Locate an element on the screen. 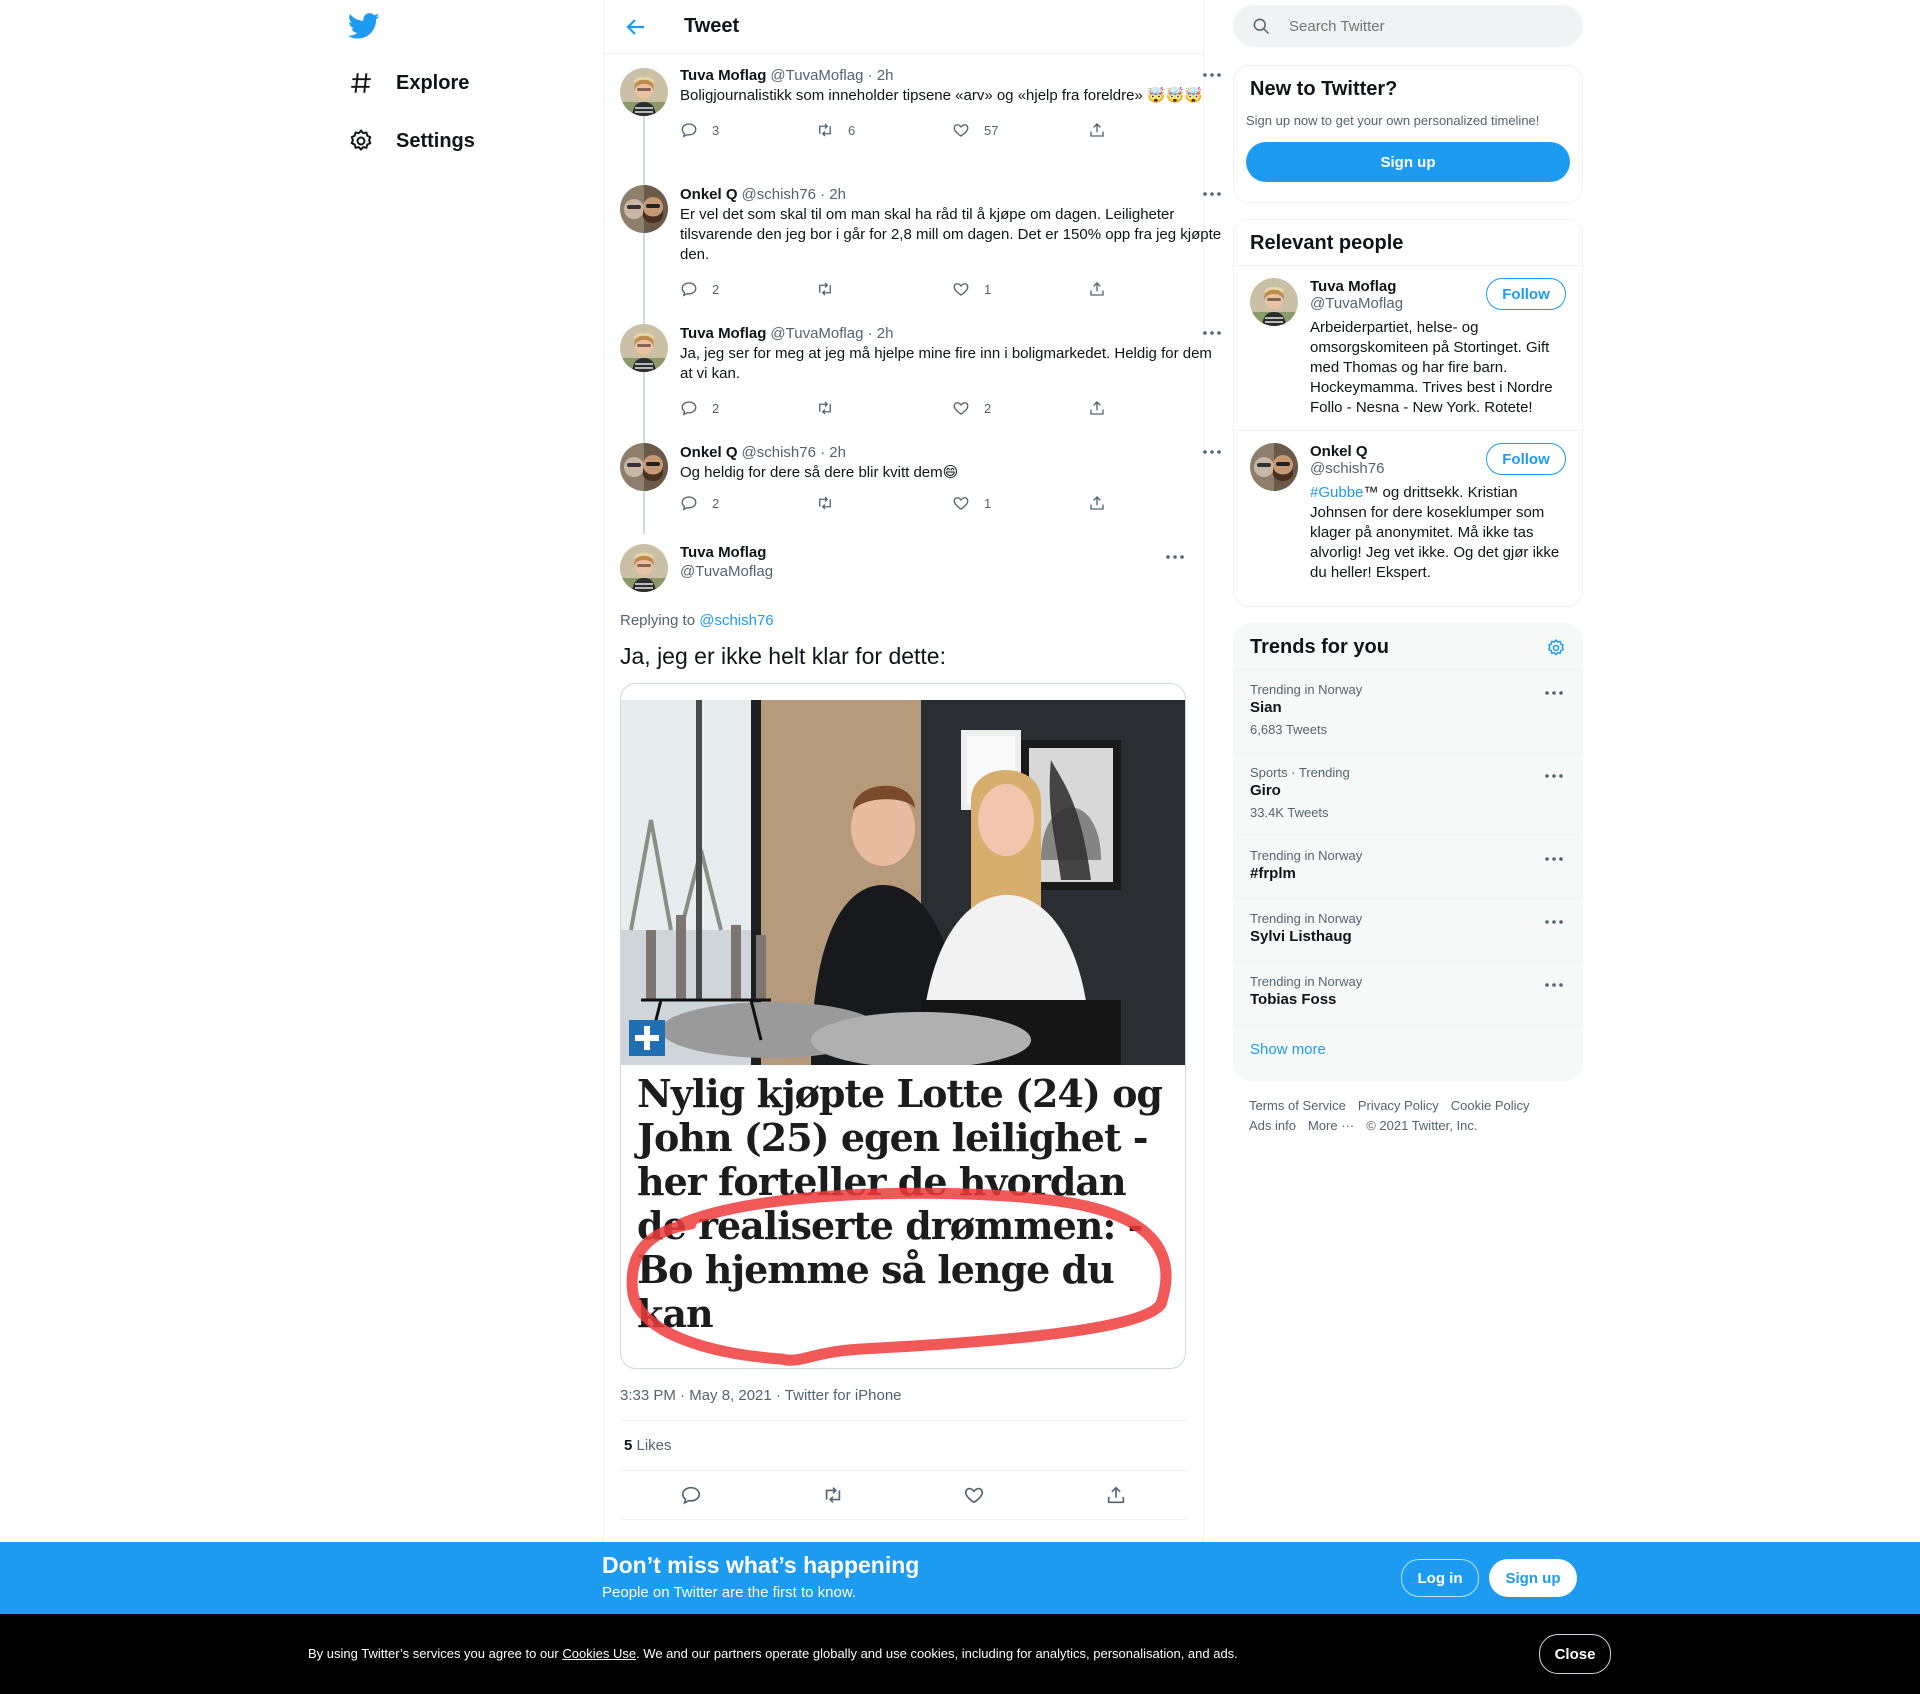 The width and height of the screenshot is (1920, 1694). back-arrow-icon is located at coordinates (636, 27).